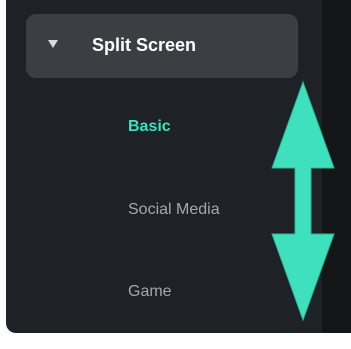 The image size is (351, 349). Describe the element at coordinates (174, 210) in the screenshot. I see `sidebar-item-social-media: Social Media` at that location.